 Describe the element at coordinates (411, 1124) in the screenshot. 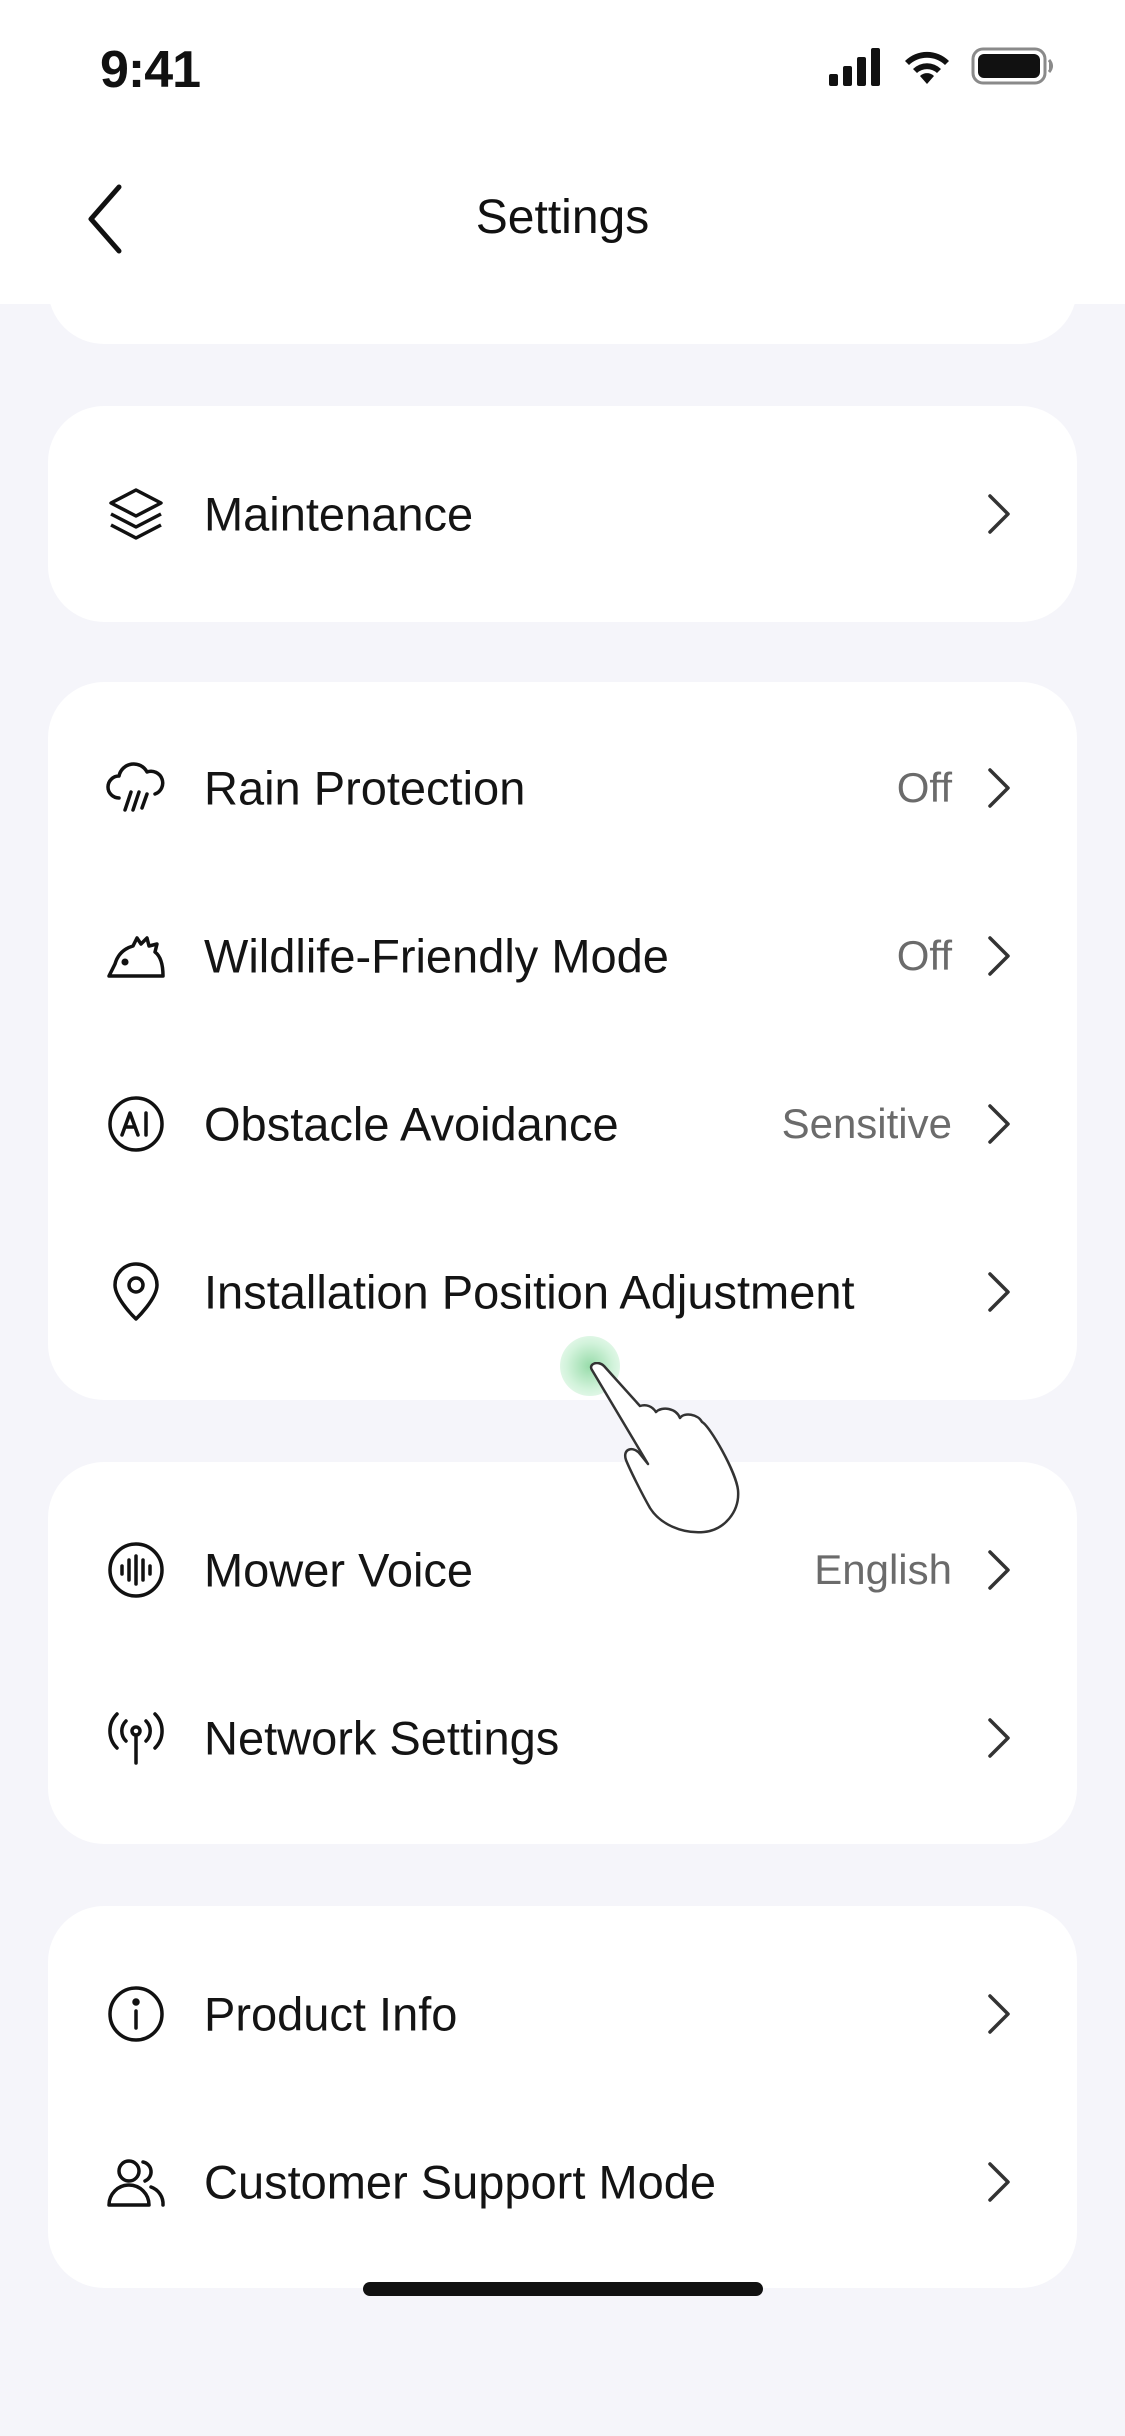

I see `row-label-obstacle-avoidance: Obstacle Avoidance` at that location.